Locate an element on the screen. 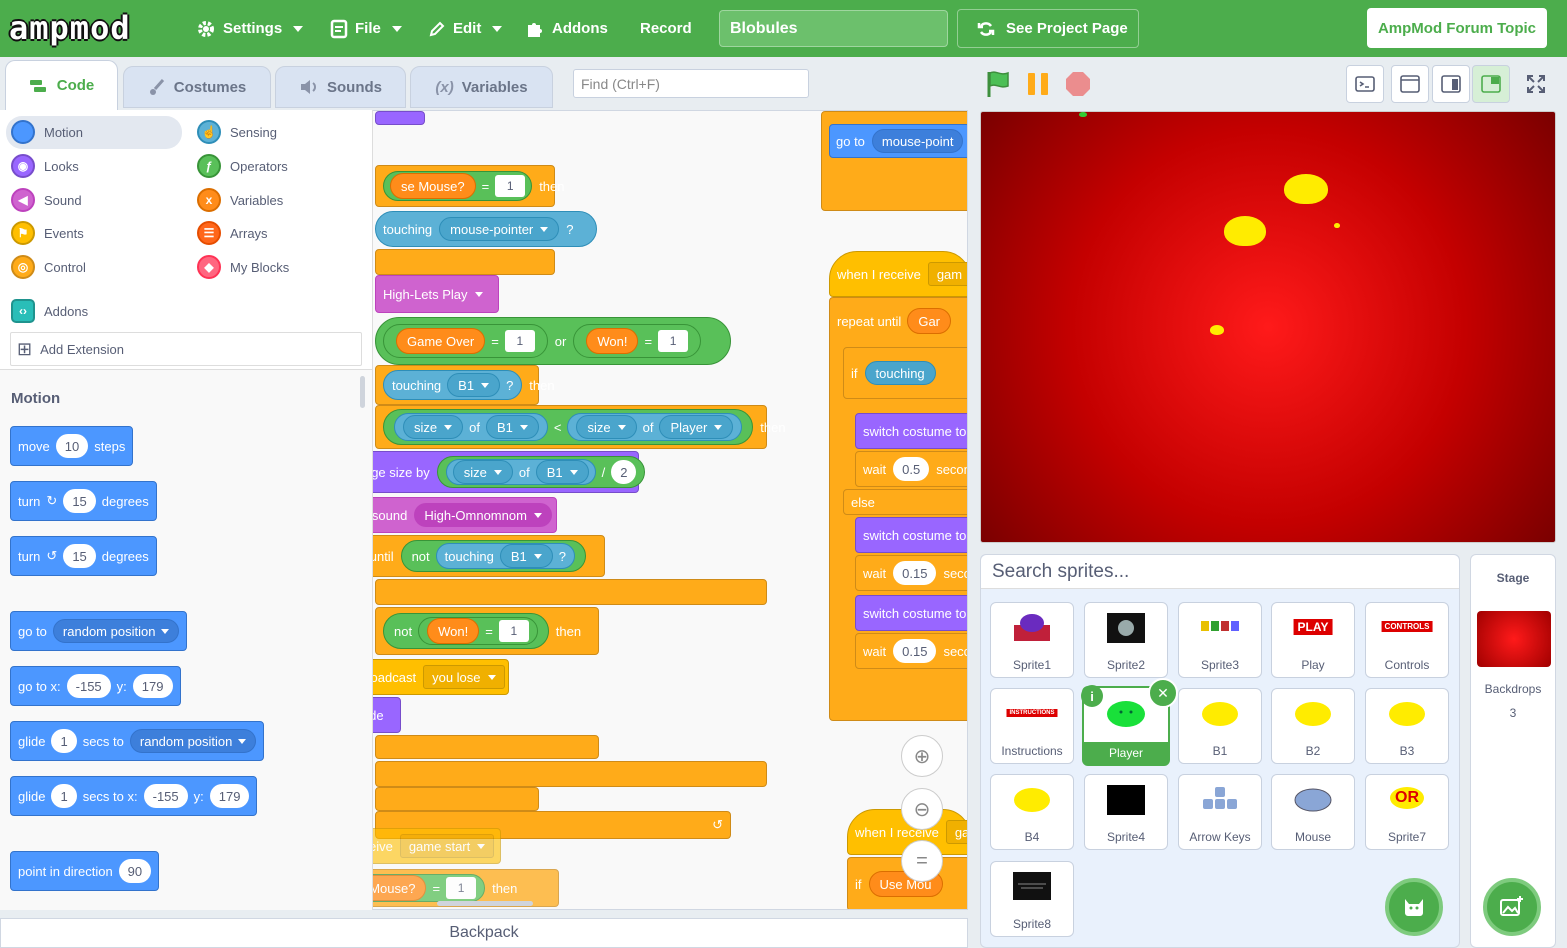 The height and width of the screenshot is (948, 1567). if-block: se Mouse? = 1 then is located at coordinates (470, 186).